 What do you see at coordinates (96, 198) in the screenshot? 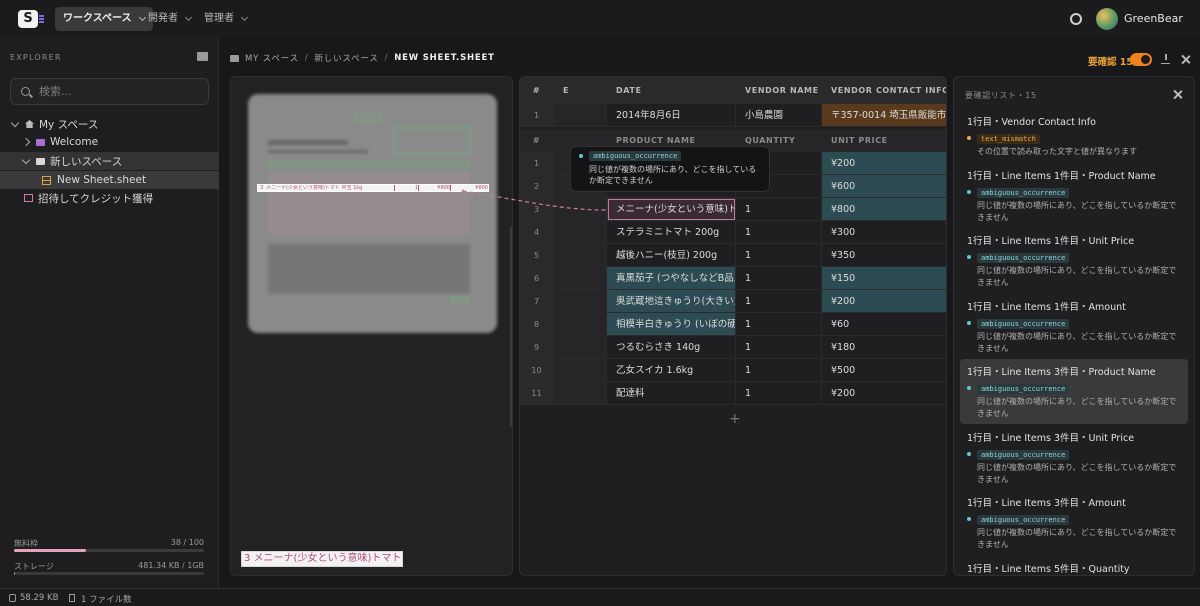
I see `tree-label-invite: 招待してクレジット獲得` at bounding box center [96, 198].